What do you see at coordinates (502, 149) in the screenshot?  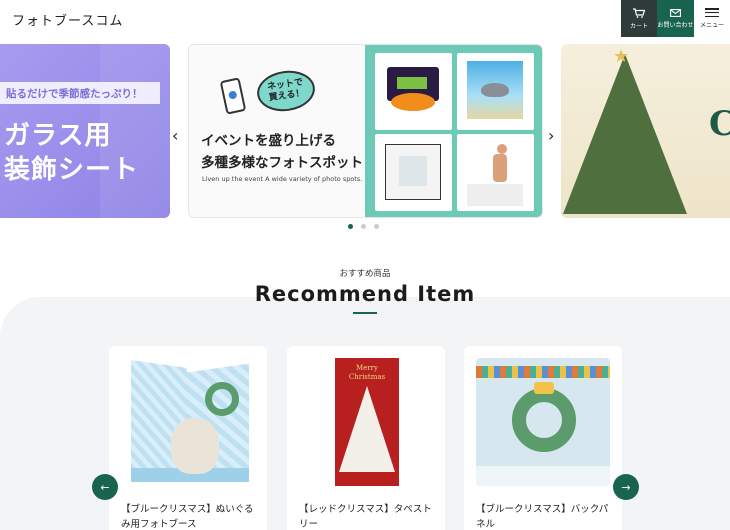 I see `figure-head` at bounding box center [502, 149].